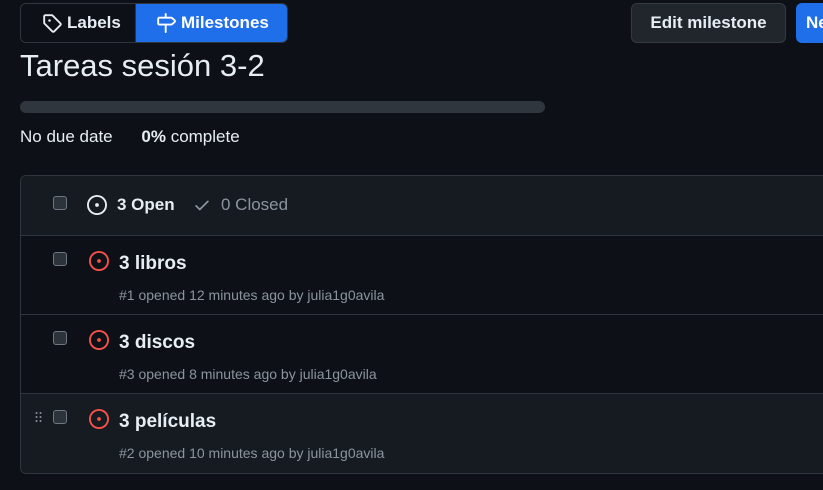 Image resolution: width=823 pixels, height=490 pixels. Describe the element at coordinates (225, 22) in the screenshot. I see `milestones-tab-label: Milestones` at that location.